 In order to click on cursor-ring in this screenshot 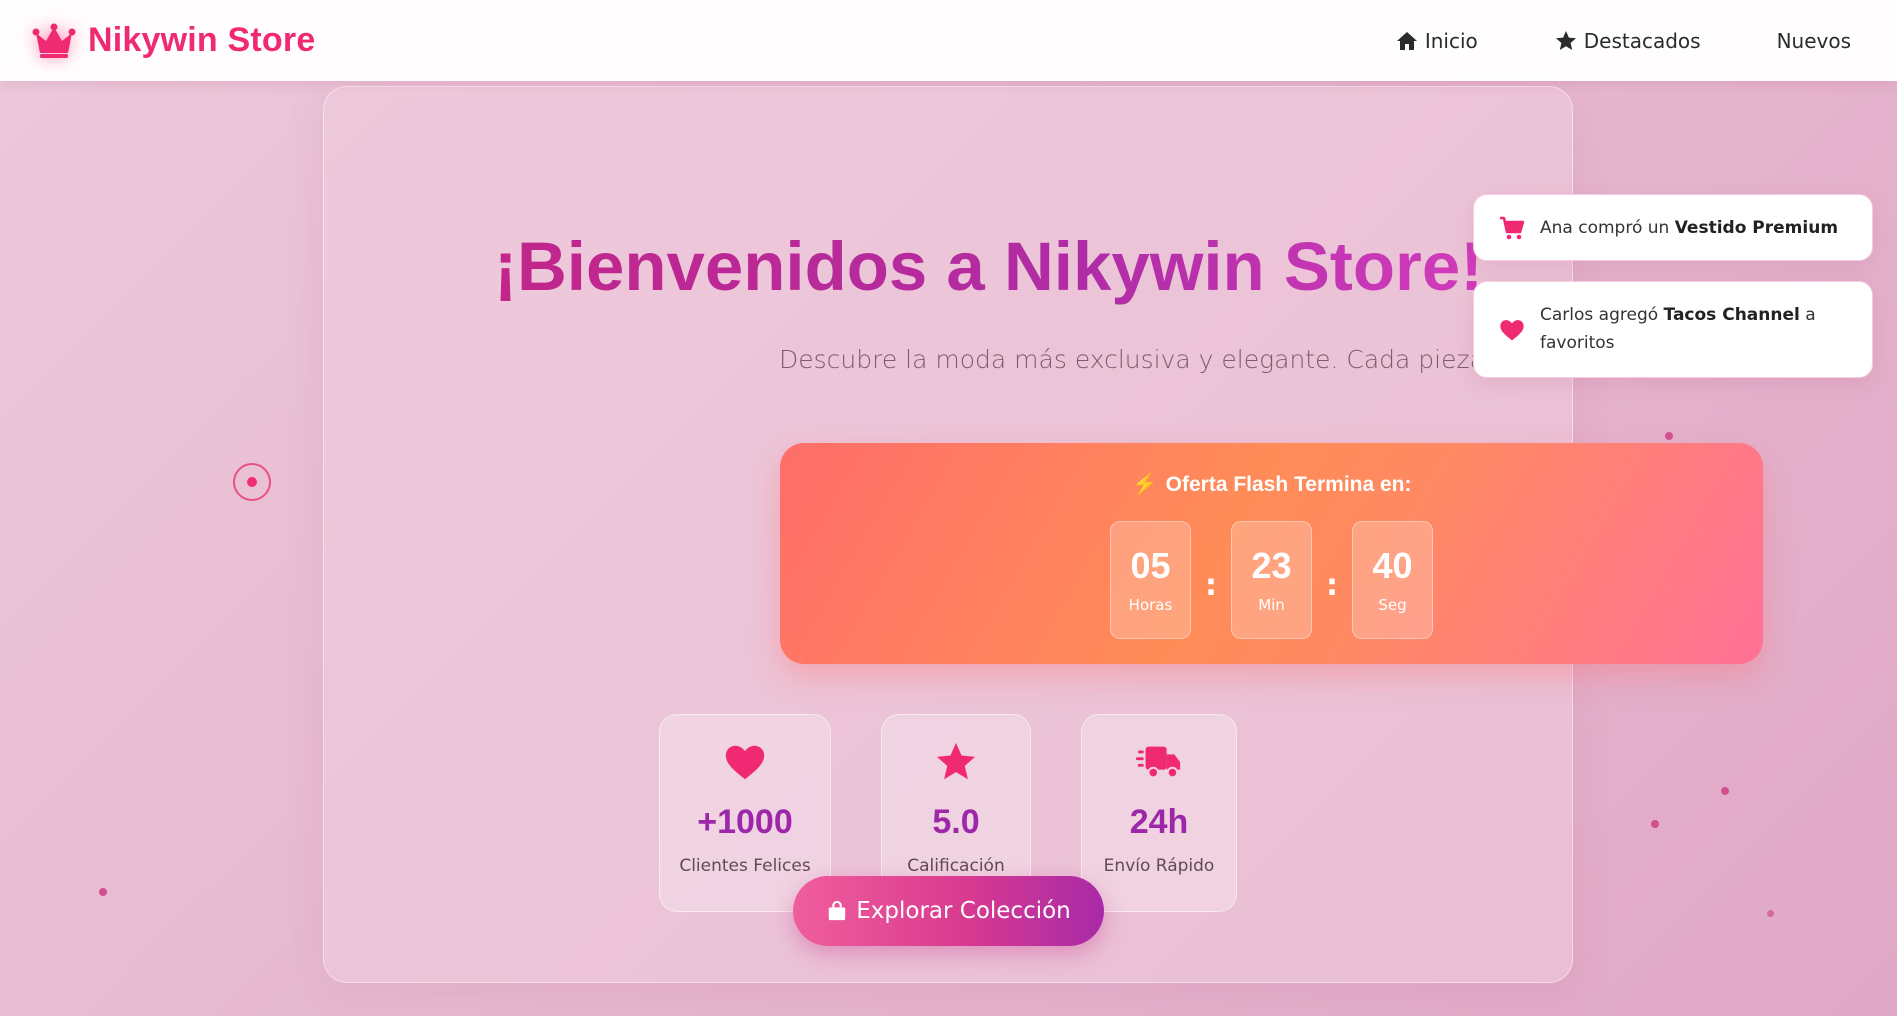, I will do `click(252, 482)`.